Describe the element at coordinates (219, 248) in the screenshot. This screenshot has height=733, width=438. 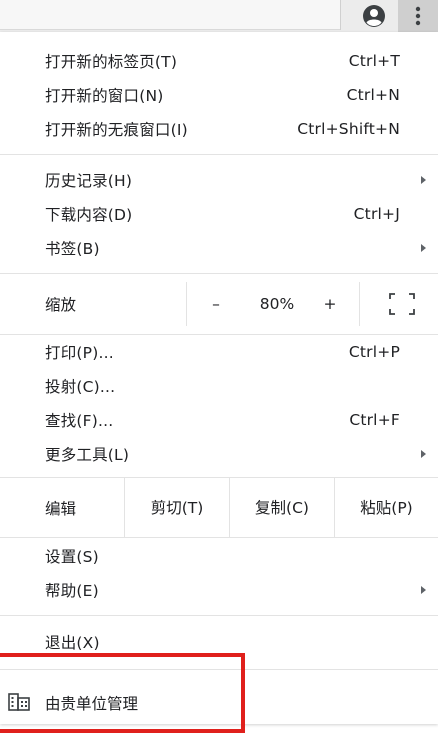
I see `menu-item-bookmarks: 书签(B)` at that location.